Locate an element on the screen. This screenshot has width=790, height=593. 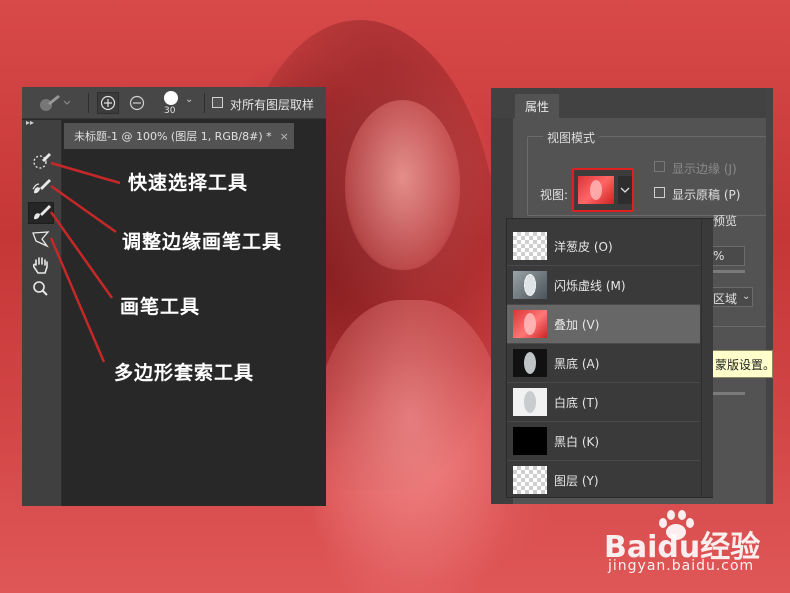
view-mode-select is located at coordinates (603, 190).